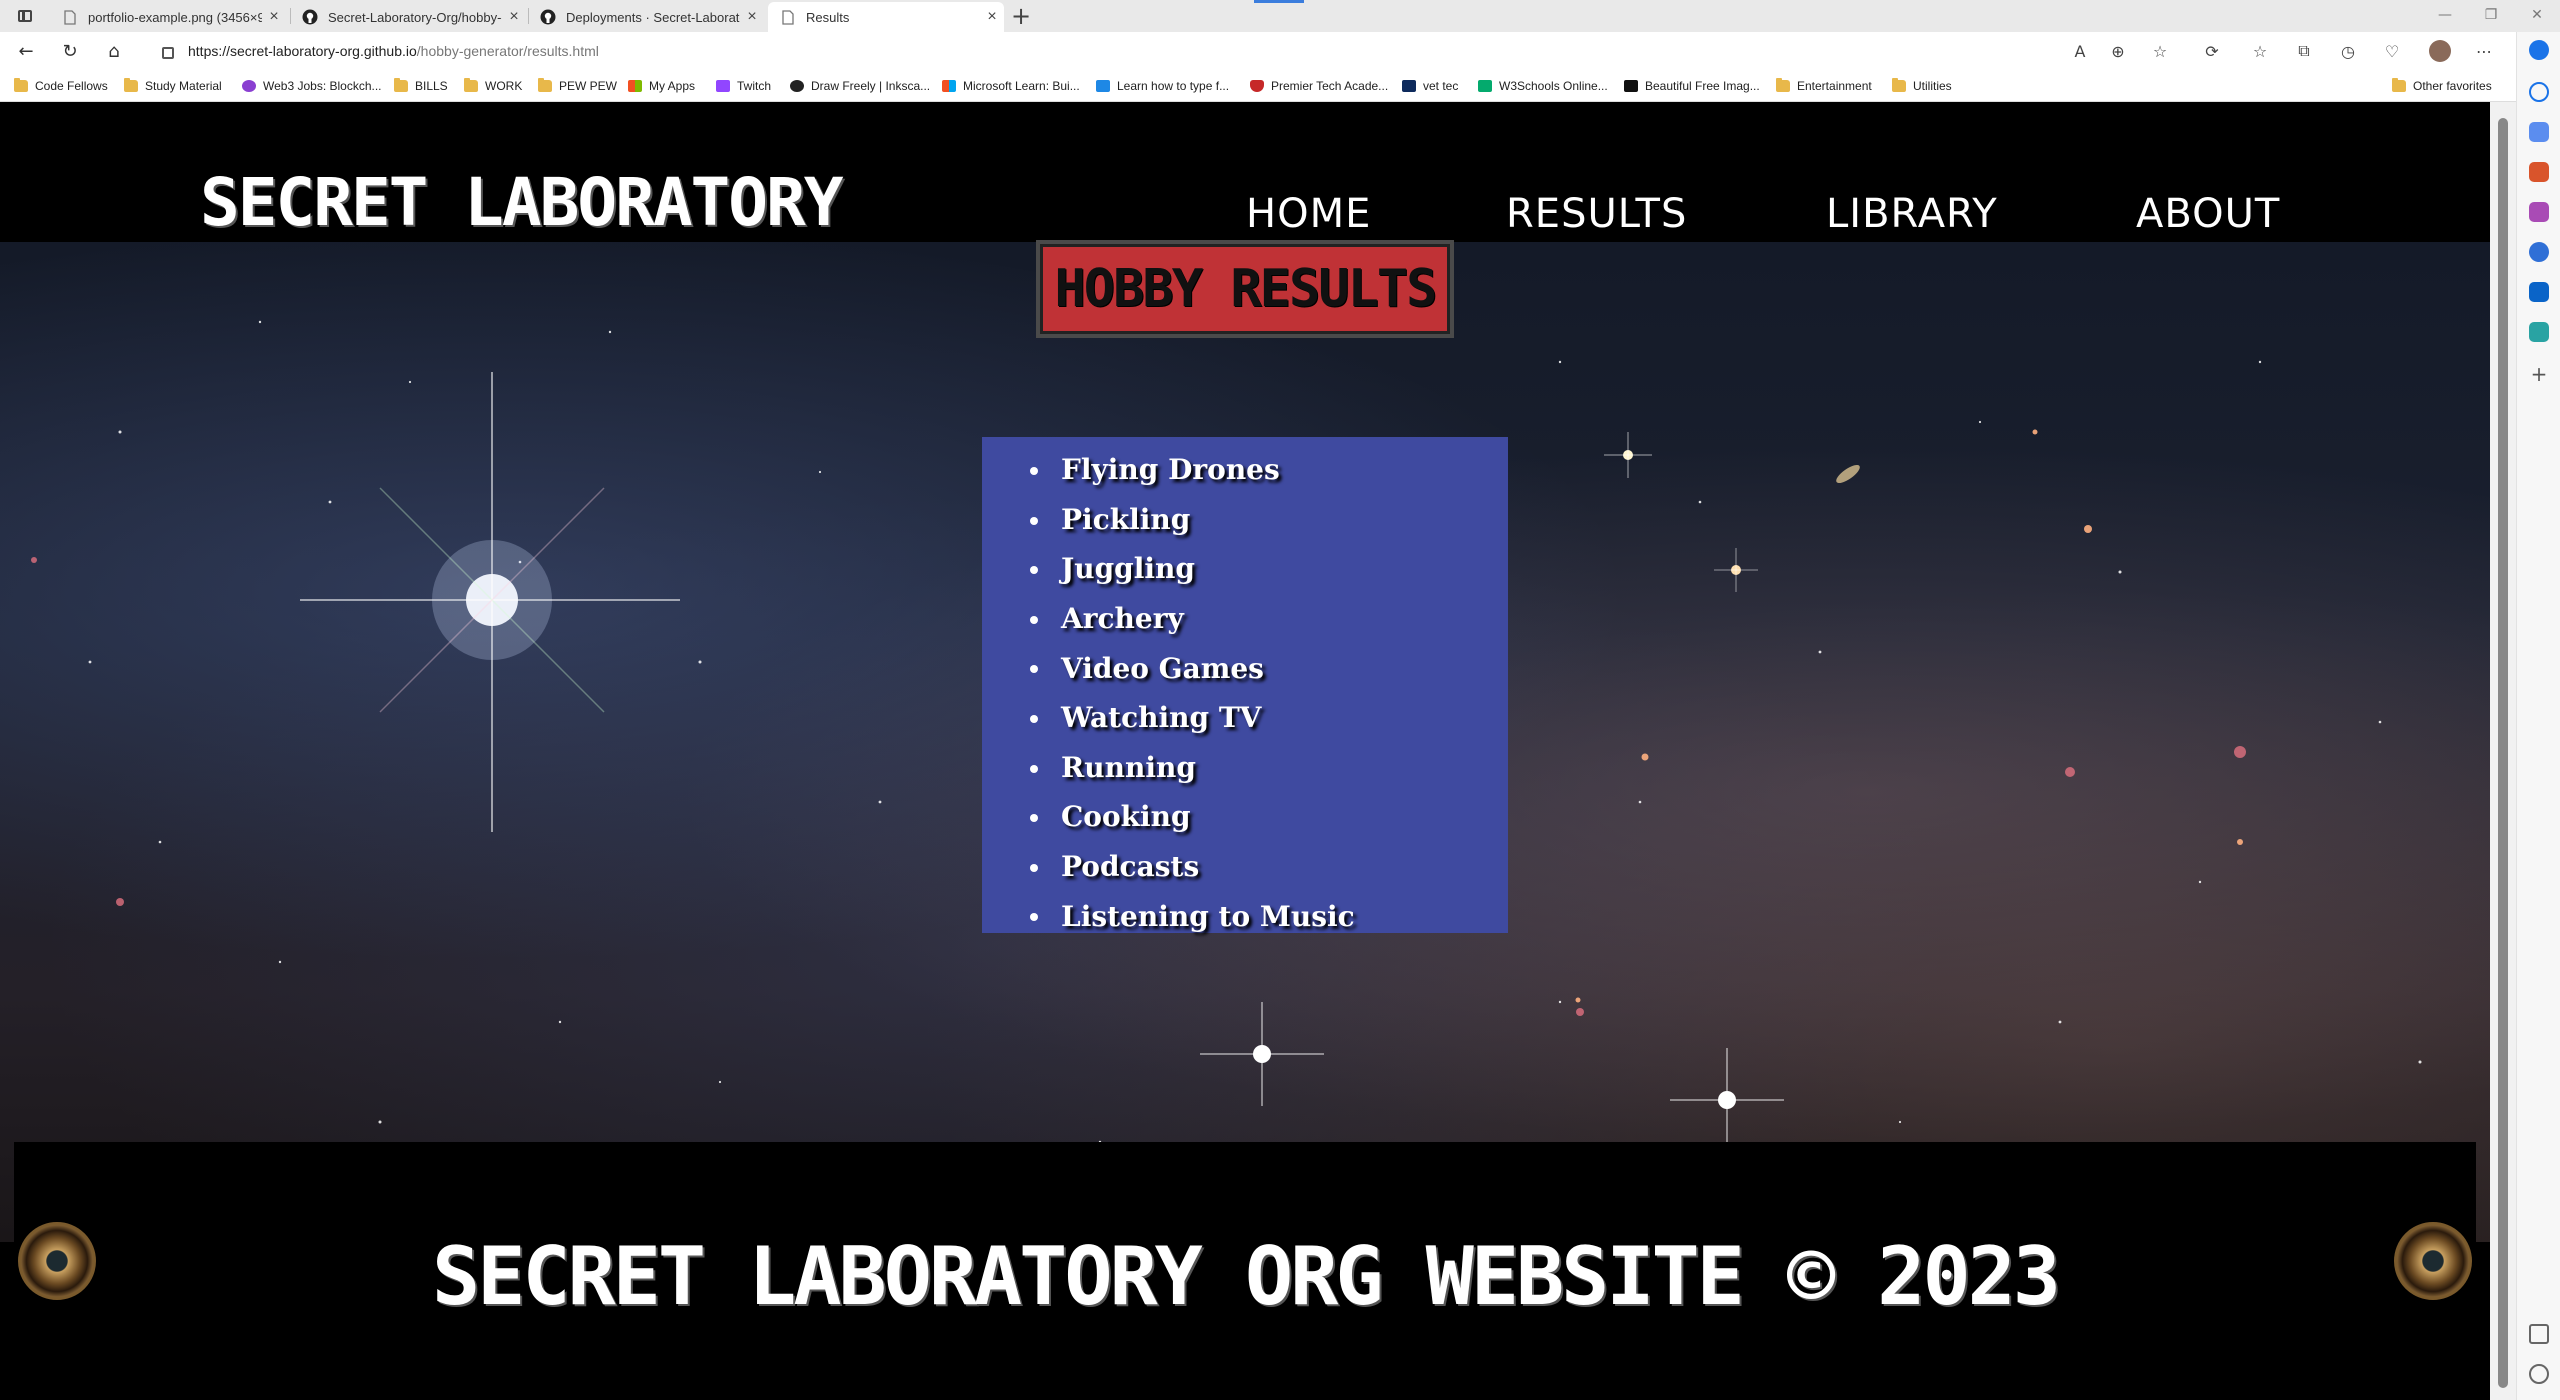 This screenshot has height=1400, width=2560. I want to click on tab-actions-button, so click(25, 16).